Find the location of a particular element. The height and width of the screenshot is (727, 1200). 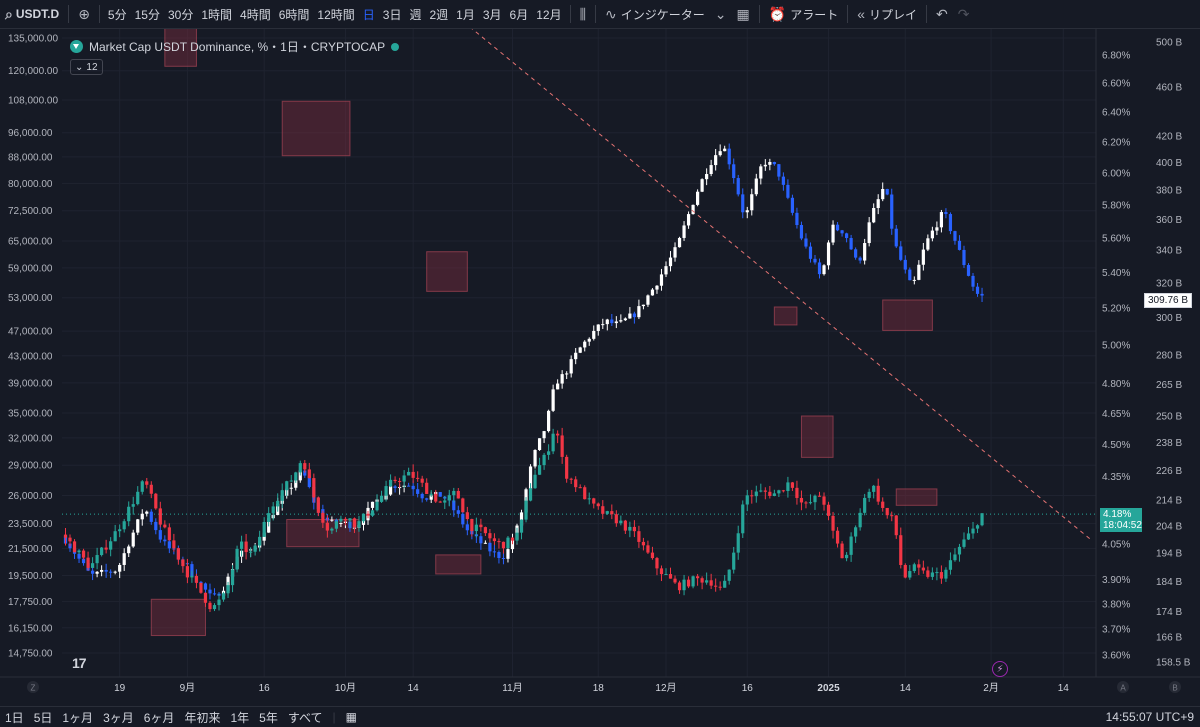

tradingview-logo: 17 is located at coordinates (79, 663).